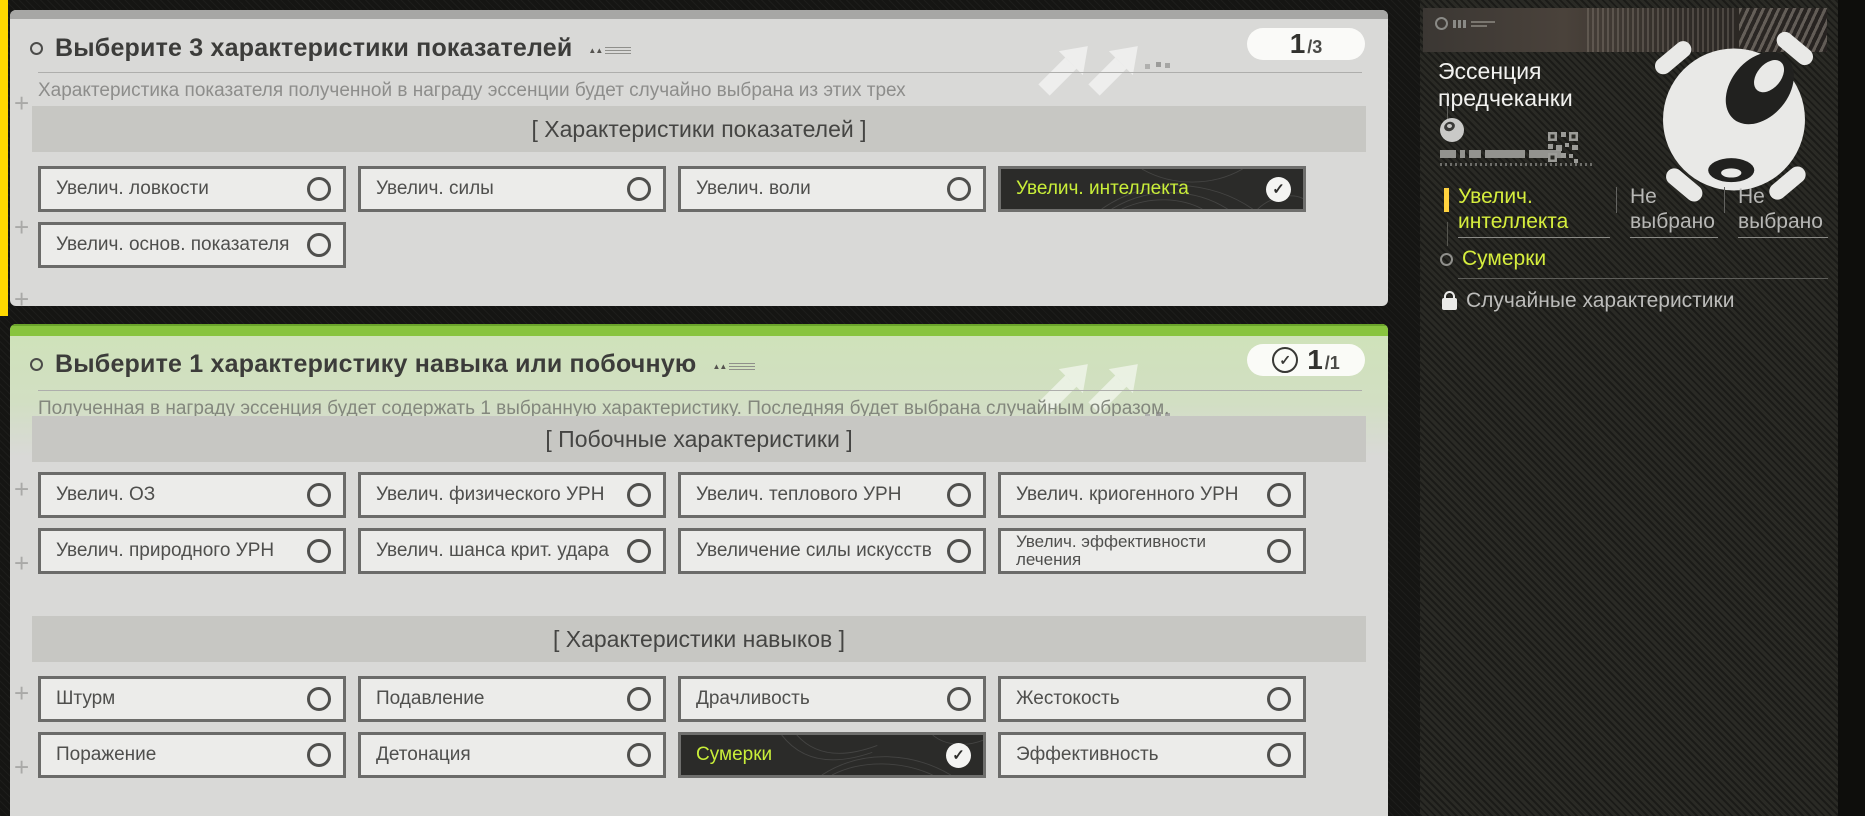 The width and height of the screenshot is (1865, 816). Describe the element at coordinates (1285, 360) in the screenshot. I see `check-circle-icon: ✓` at that location.